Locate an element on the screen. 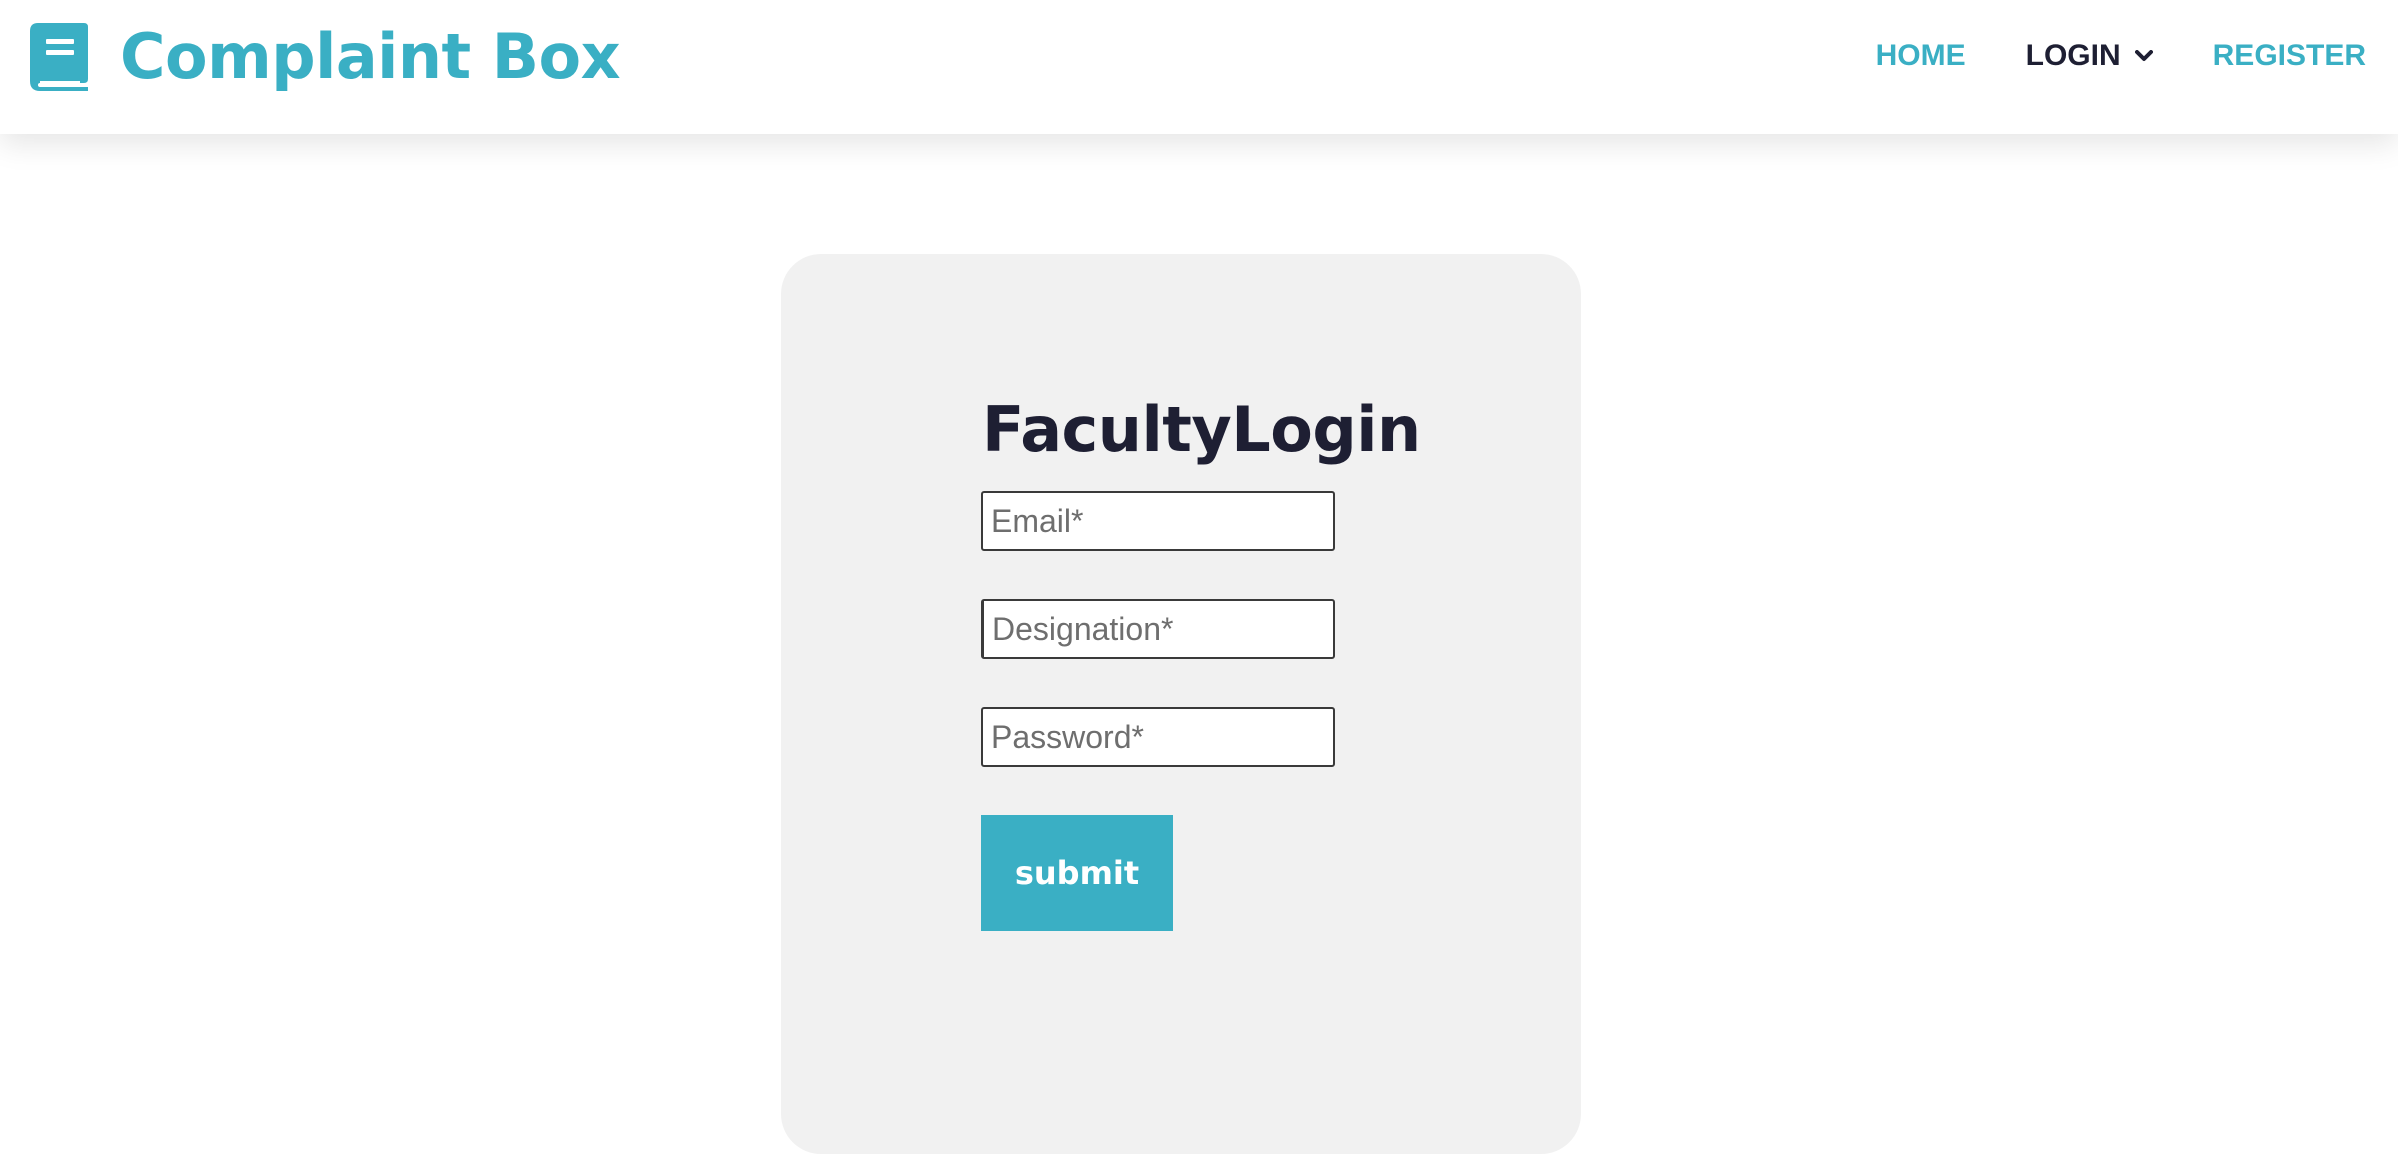 Image resolution: width=2398 pixels, height=1154 pixels. email-field is located at coordinates (1158, 521).